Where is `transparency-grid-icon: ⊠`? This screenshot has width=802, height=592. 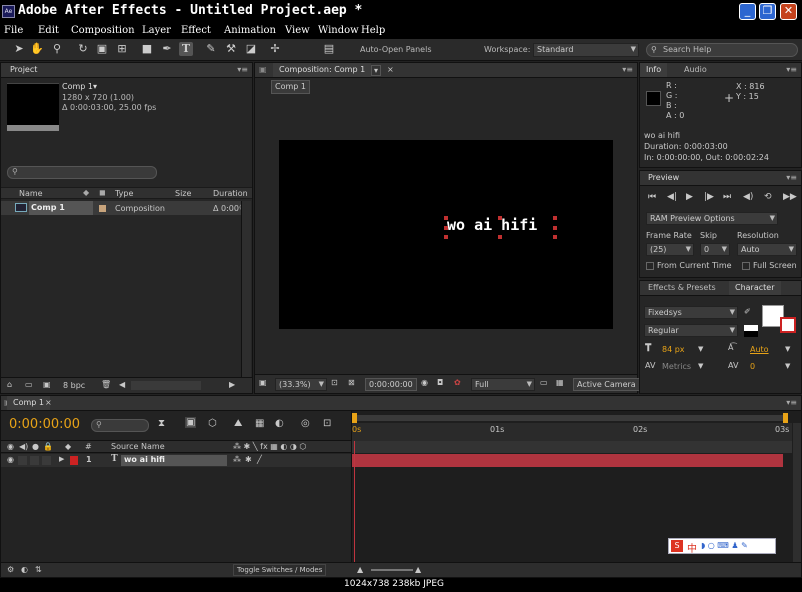 transparency-grid-icon: ⊠ is located at coordinates (351, 382).